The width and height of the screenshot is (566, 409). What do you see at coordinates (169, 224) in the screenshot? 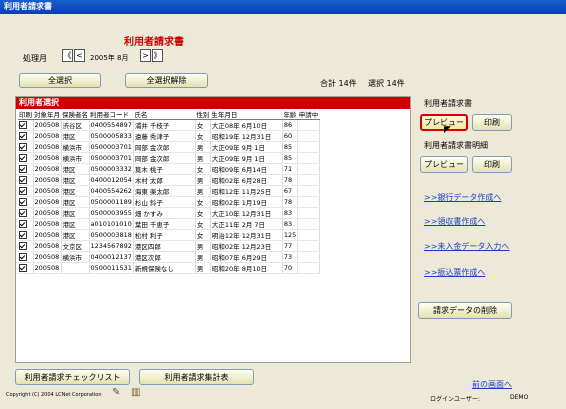
I see `table-row: 200508 港区 a010101010 葉田 千恵子女大正11年 2月 7日 83` at bounding box center [169, 224].